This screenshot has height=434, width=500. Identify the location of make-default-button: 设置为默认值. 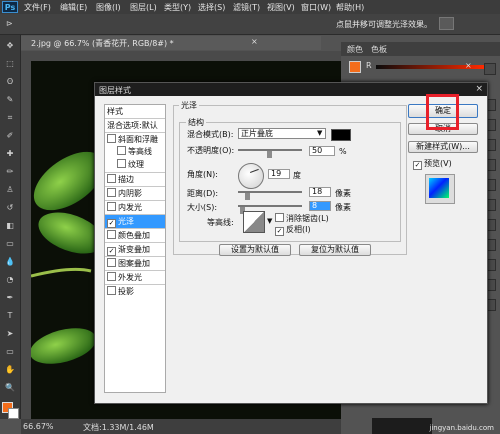
(255, 250).